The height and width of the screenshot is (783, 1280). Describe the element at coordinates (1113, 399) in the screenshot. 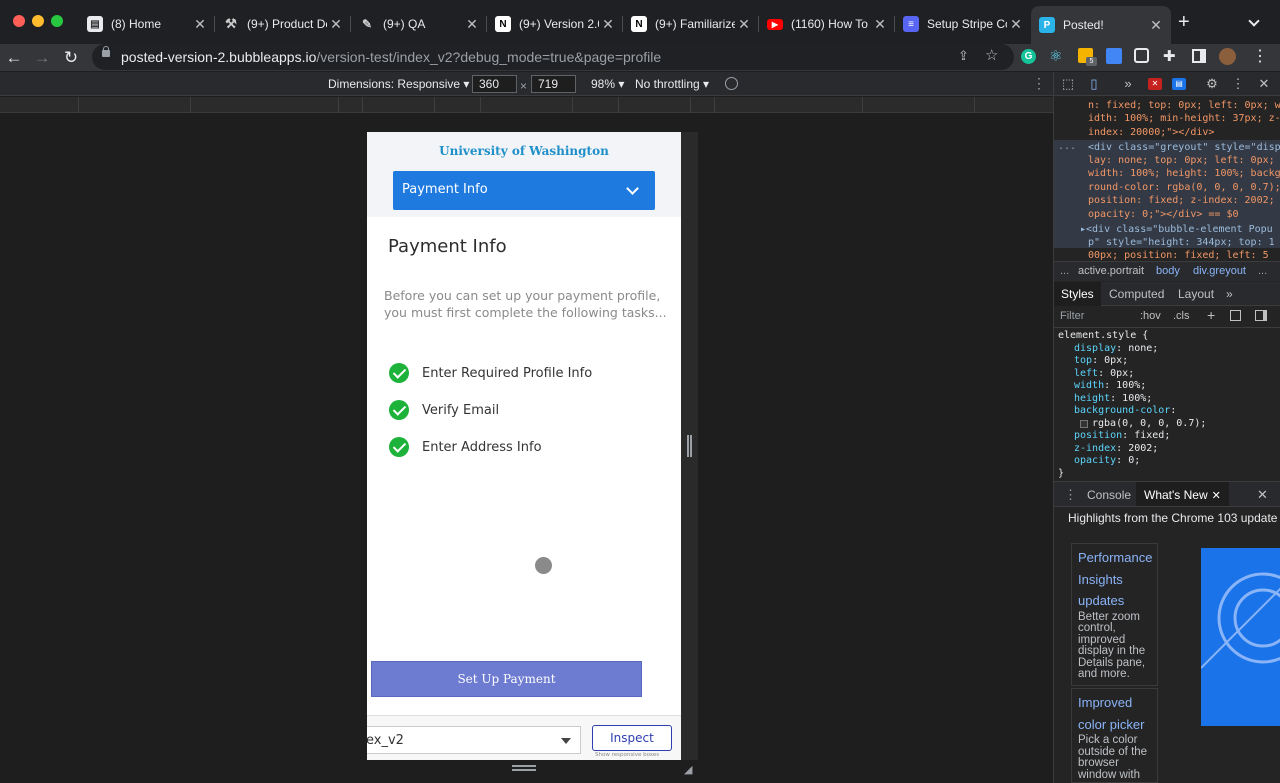

I see `style-declaration: height: 100%;` at that location.